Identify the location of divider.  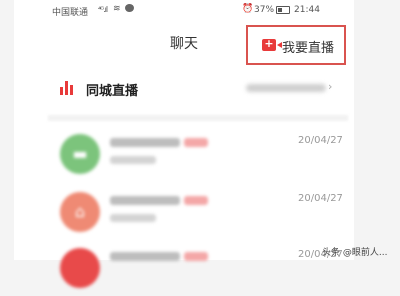
(198, 118).